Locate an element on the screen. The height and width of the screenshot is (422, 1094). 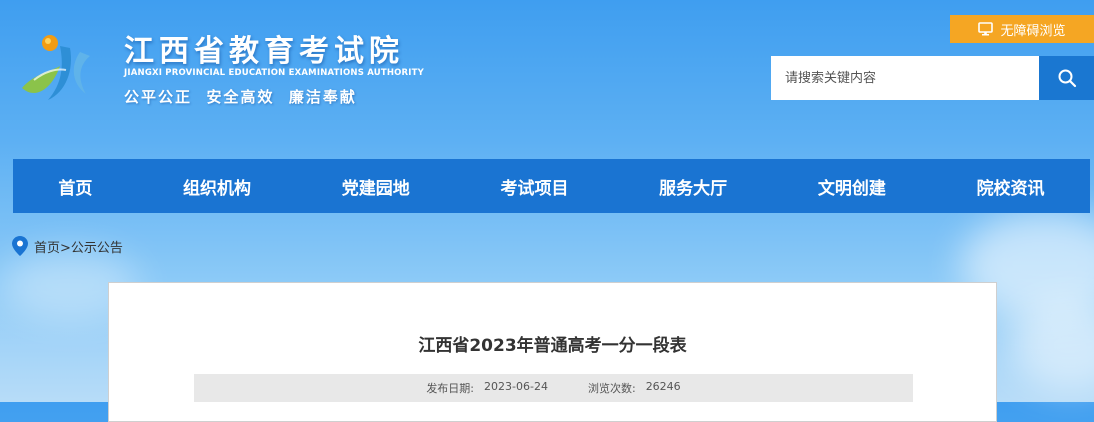
search-icon is located at coordinates (1067, 78).